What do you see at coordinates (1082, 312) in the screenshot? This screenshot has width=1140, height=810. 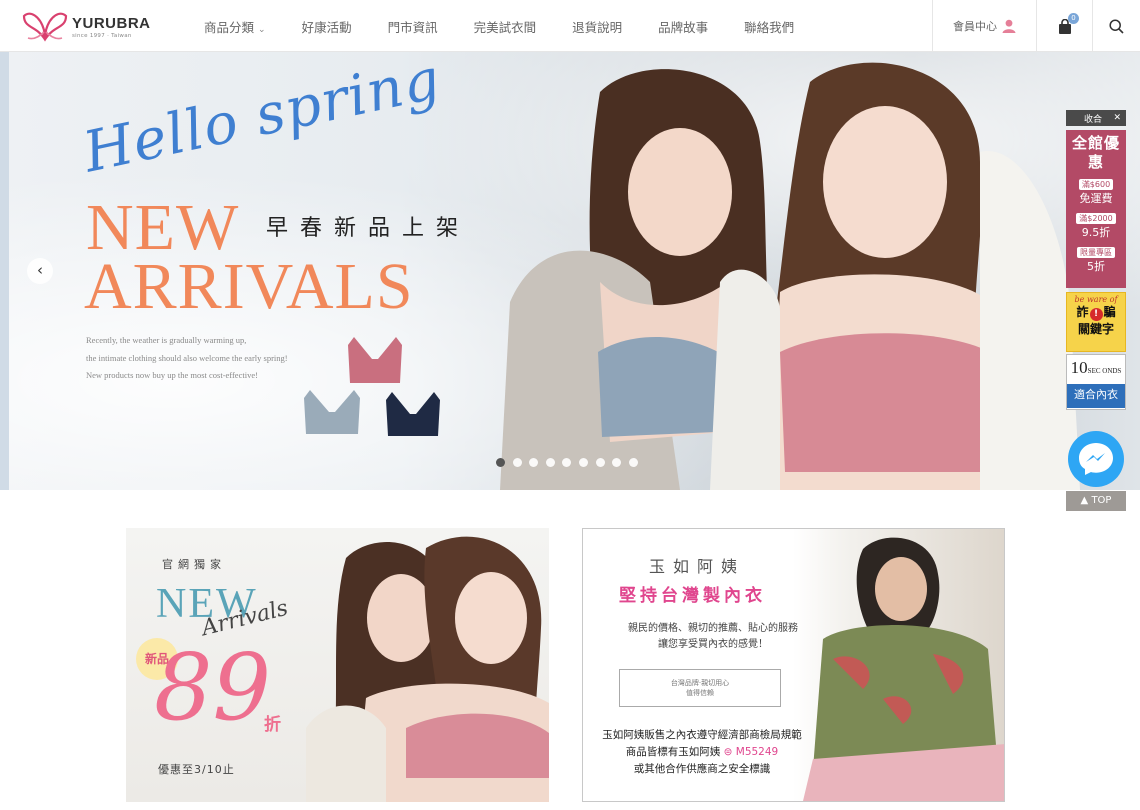 I see `fraud-char: 詐` at bounding box center [1082, 312].